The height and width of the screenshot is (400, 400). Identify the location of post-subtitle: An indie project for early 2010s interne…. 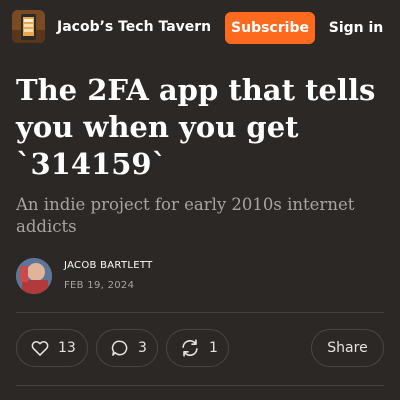
(185, 215).